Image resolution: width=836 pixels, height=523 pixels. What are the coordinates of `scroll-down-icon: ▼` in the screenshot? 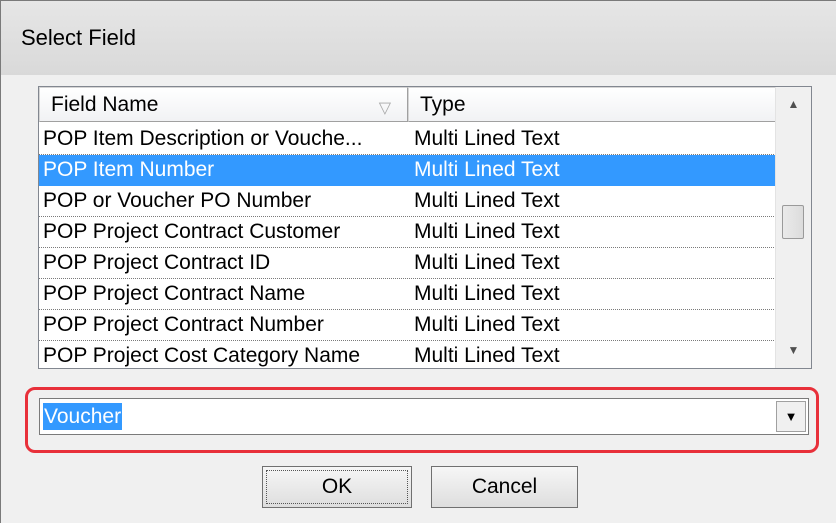 It's located at (793, 350).